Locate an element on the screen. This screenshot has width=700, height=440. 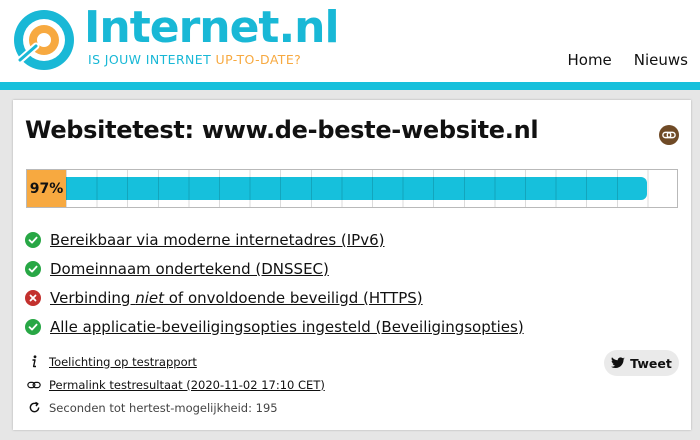
refresh-icon is located at coordinates (34, 408).